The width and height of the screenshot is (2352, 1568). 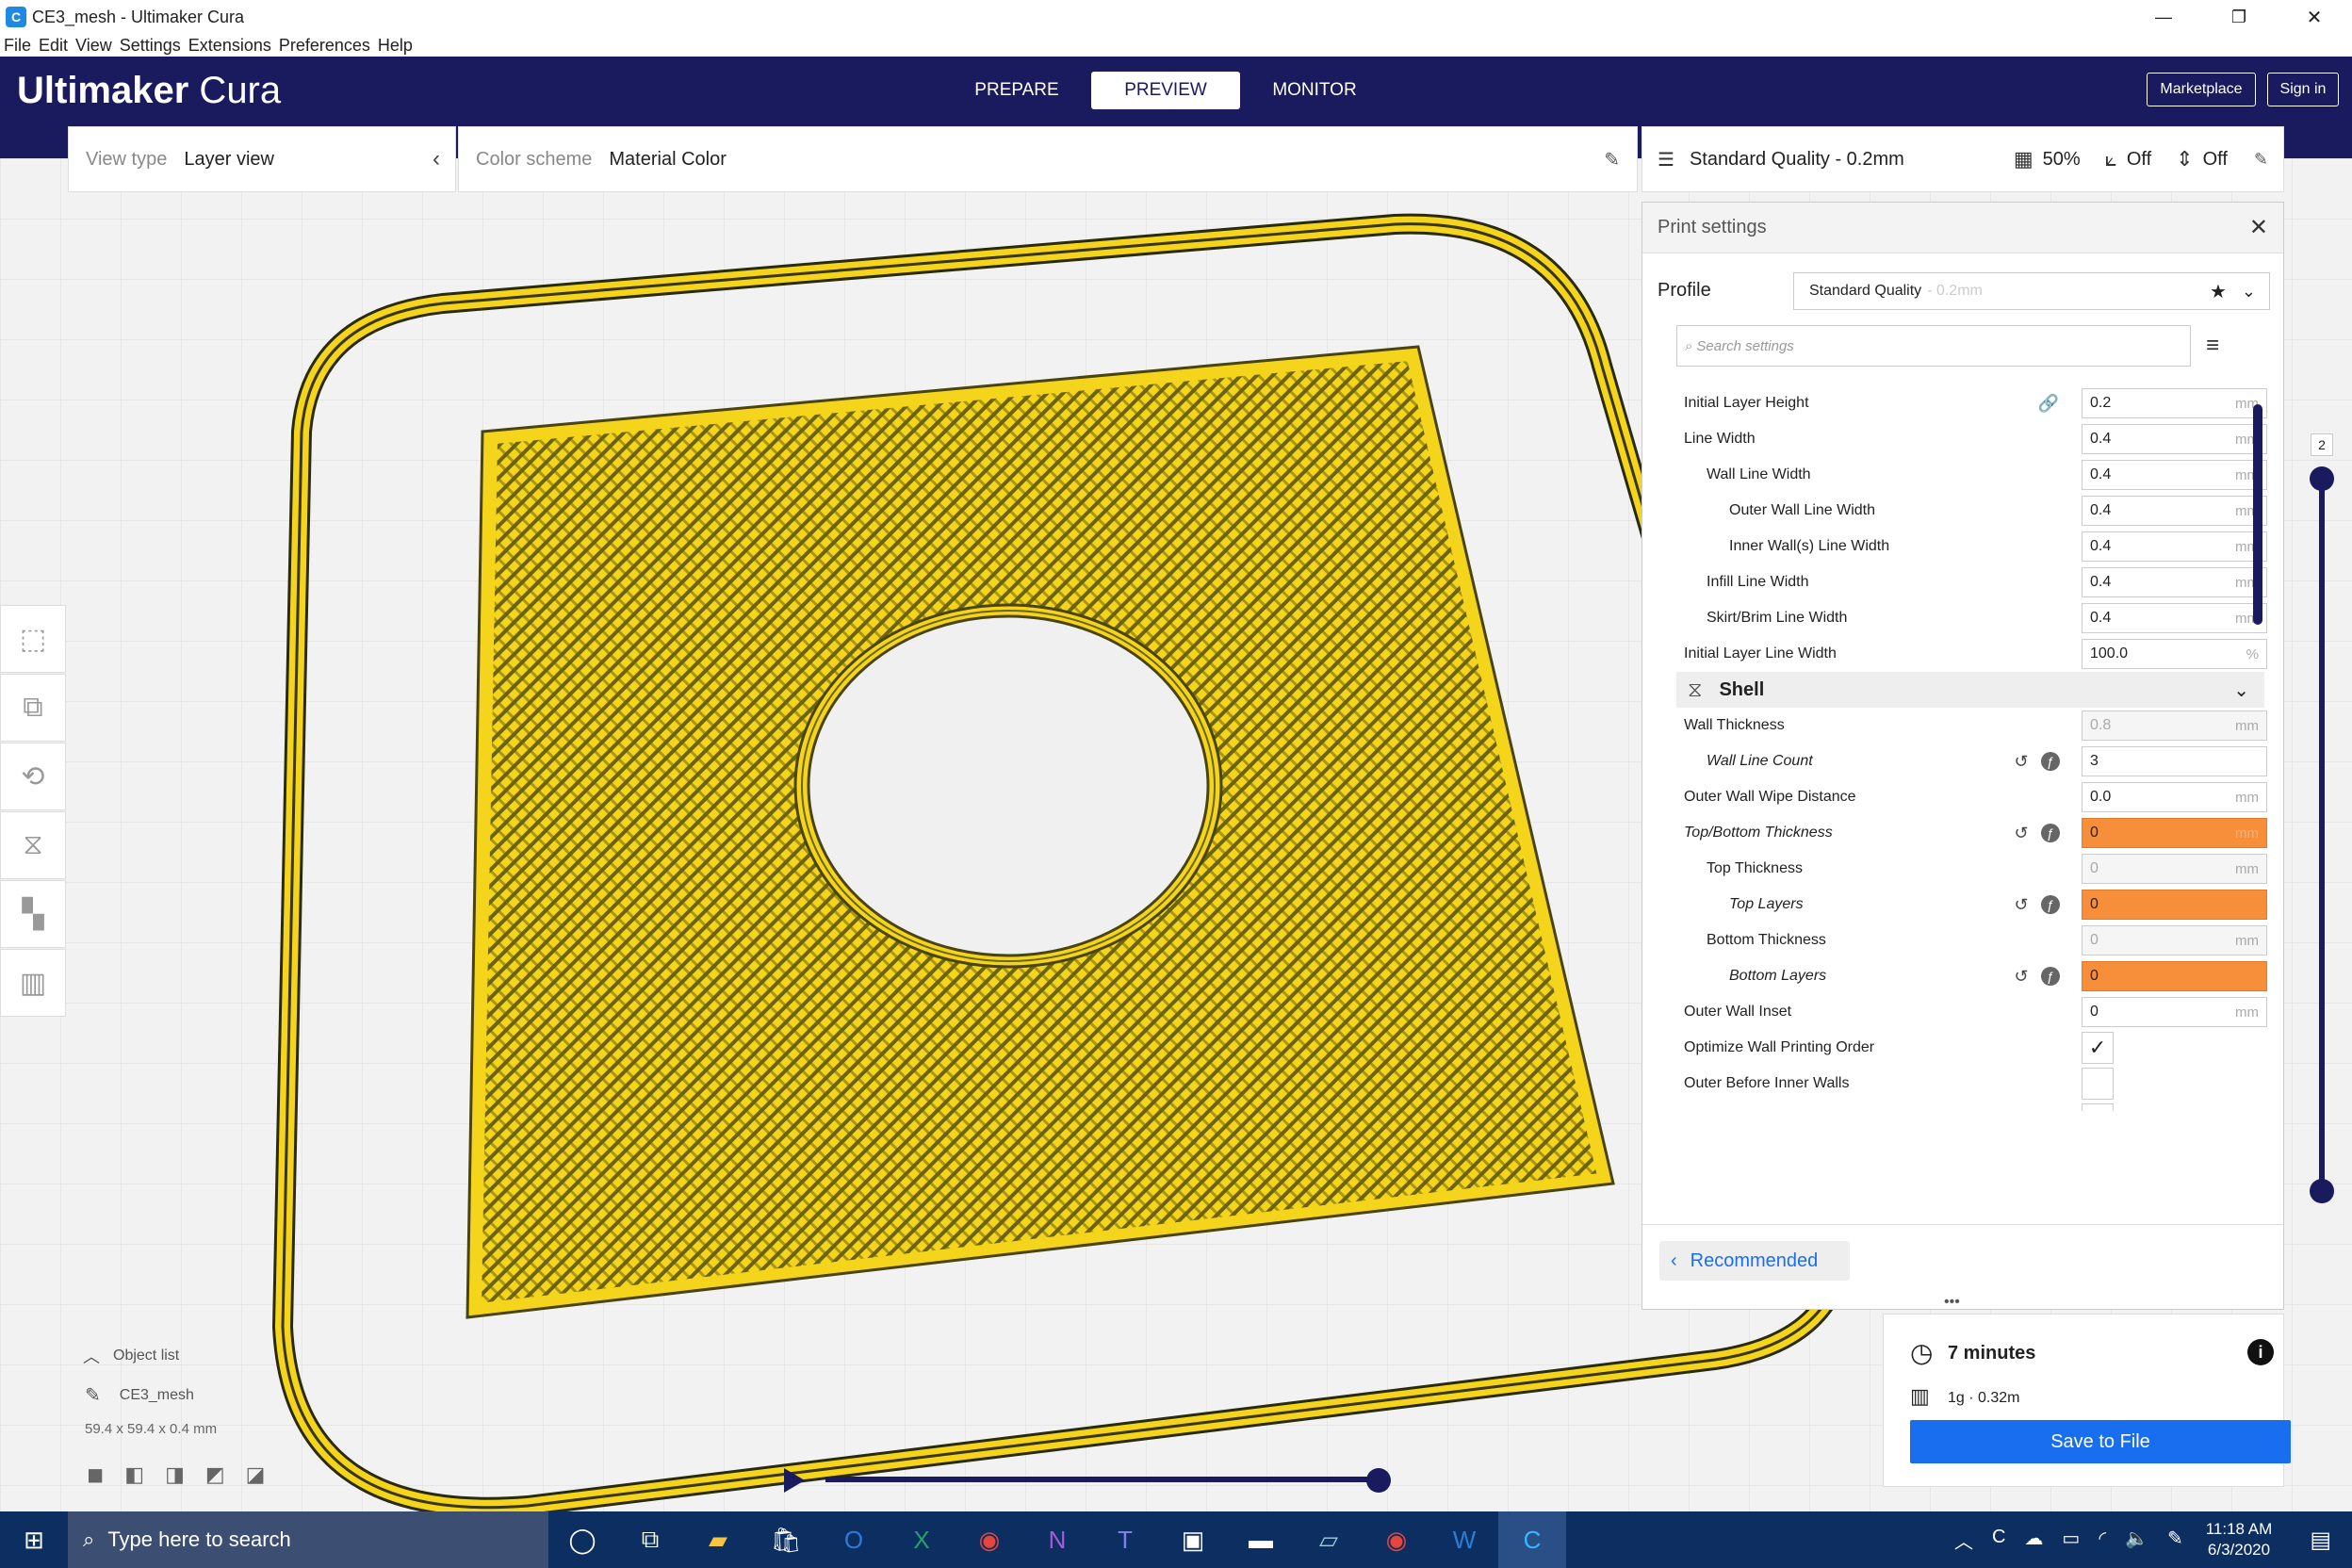 What do you see at coordinates (1396, 1539) in the screenshot?
I see `chrome-profile-icon: ◉` at bounding box center [1396, 1539].